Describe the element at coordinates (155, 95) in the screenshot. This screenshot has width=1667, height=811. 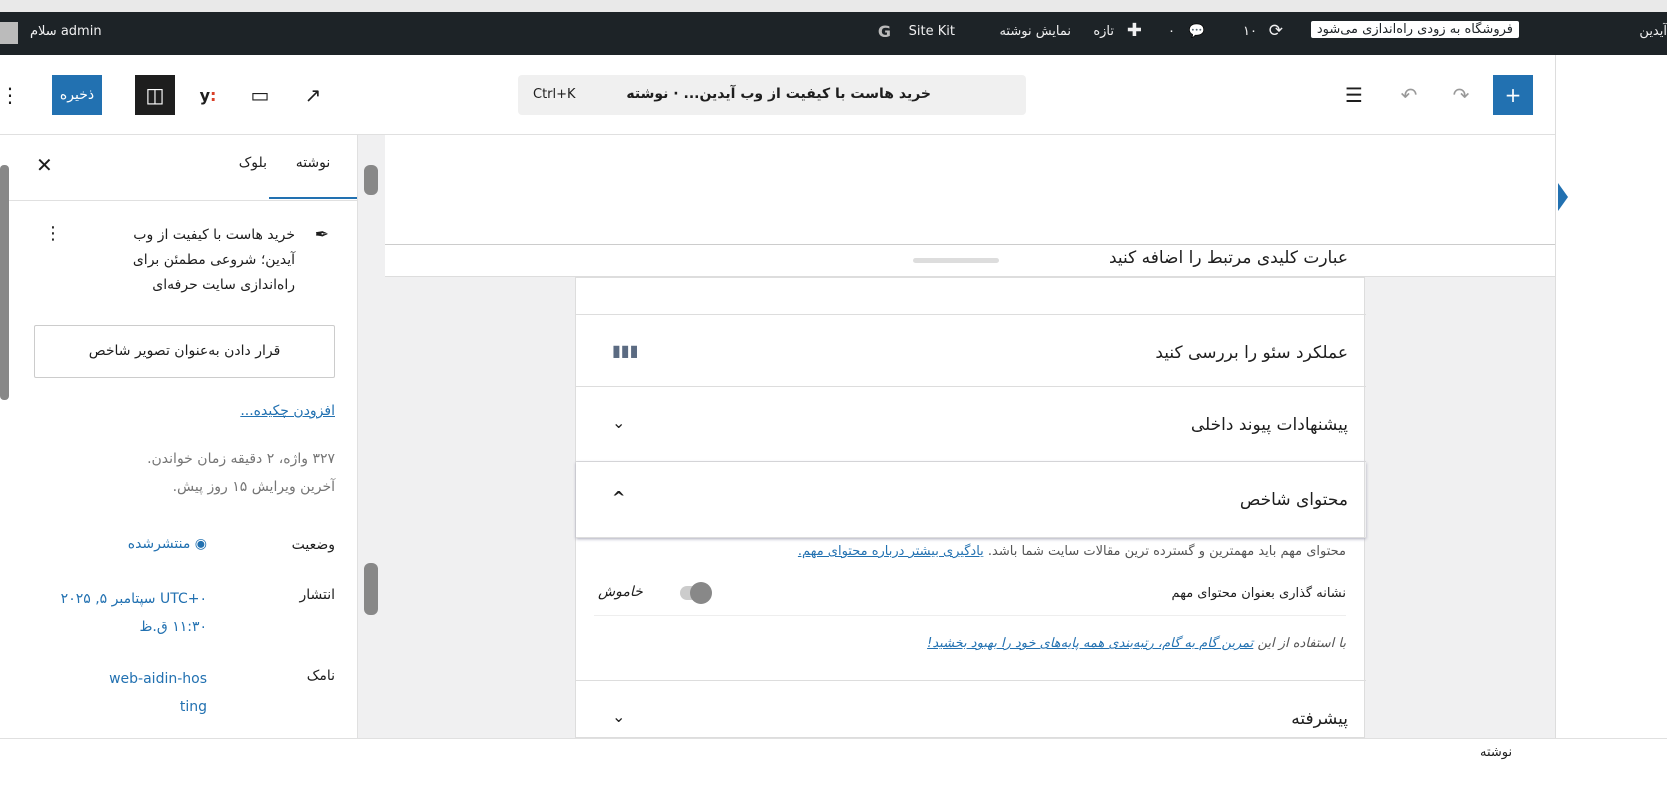
I see `settings-sidebar-toggle: ◫` at that location.